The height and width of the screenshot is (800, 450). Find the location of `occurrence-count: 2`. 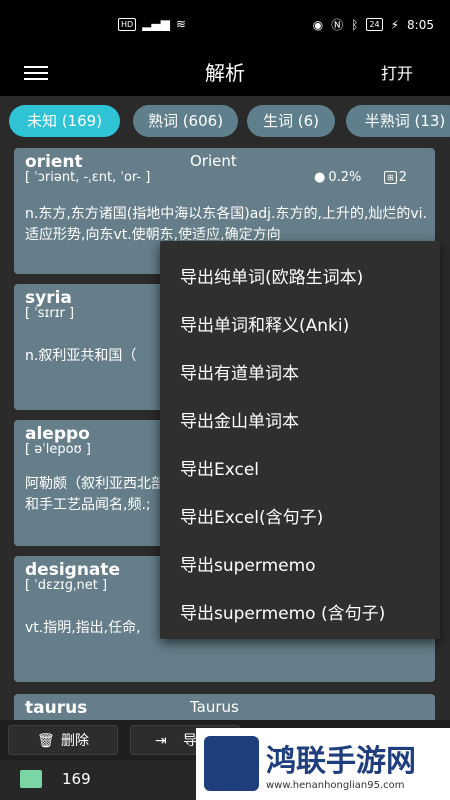

occurrence-count: 2 is located at coordinates (402, 177).